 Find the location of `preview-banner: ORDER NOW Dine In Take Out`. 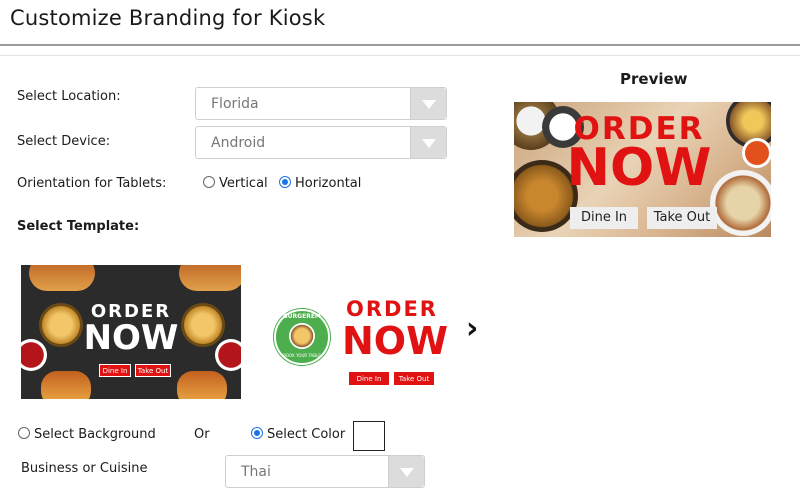

preview-banner: ORDER NOW Dine In Take Out is located at coordinates (642, 169).